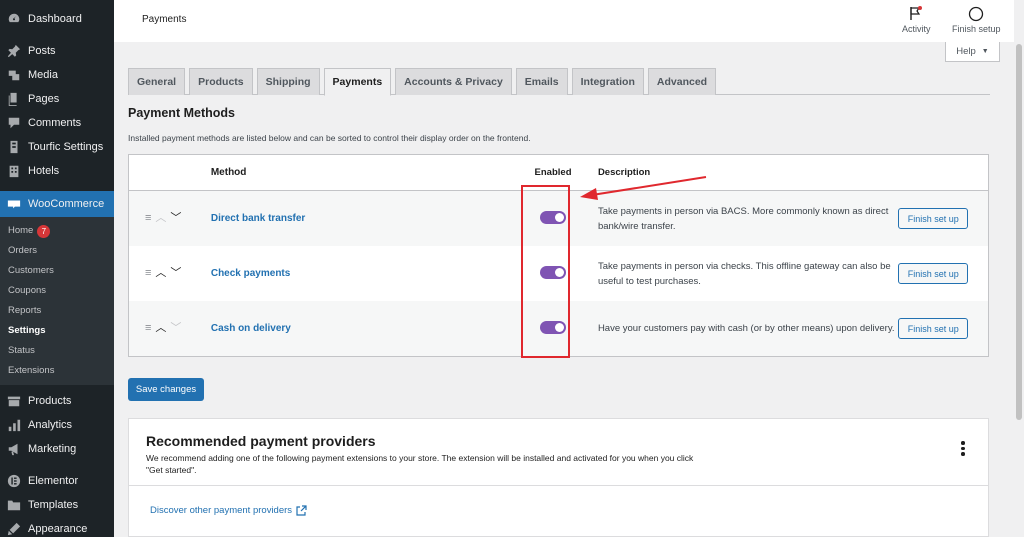 The height and width of the screenshot is (537, 1024). I want to click on column-header-description: Description, so click(624, 172).